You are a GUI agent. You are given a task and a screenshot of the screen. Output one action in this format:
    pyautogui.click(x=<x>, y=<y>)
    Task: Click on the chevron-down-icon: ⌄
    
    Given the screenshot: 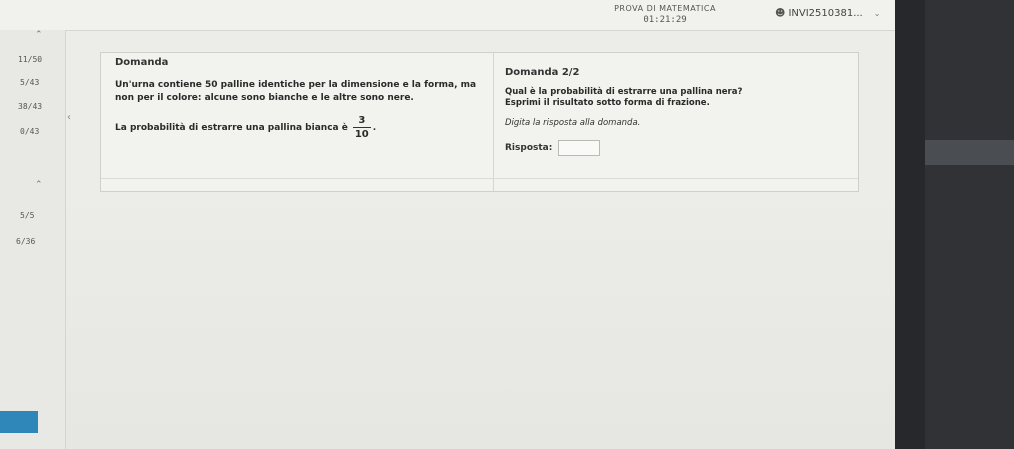 What is the action you would take?
    pyautogui.click(x=877, y=13)
    